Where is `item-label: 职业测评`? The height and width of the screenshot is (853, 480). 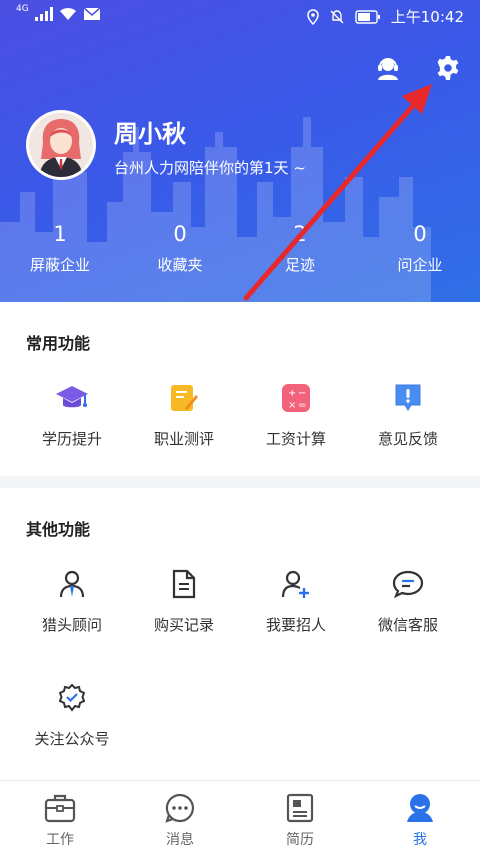
item-label: 职业测评 is located at coordinates (183, 439).